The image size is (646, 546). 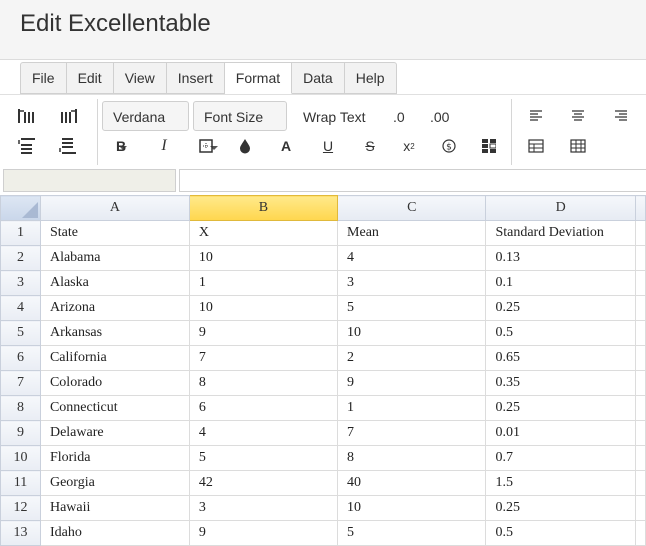 What do you see at coordinates (114, 283) in the screenshot?
I see `table-cell: Alaska` at bounding box center [114, 283].